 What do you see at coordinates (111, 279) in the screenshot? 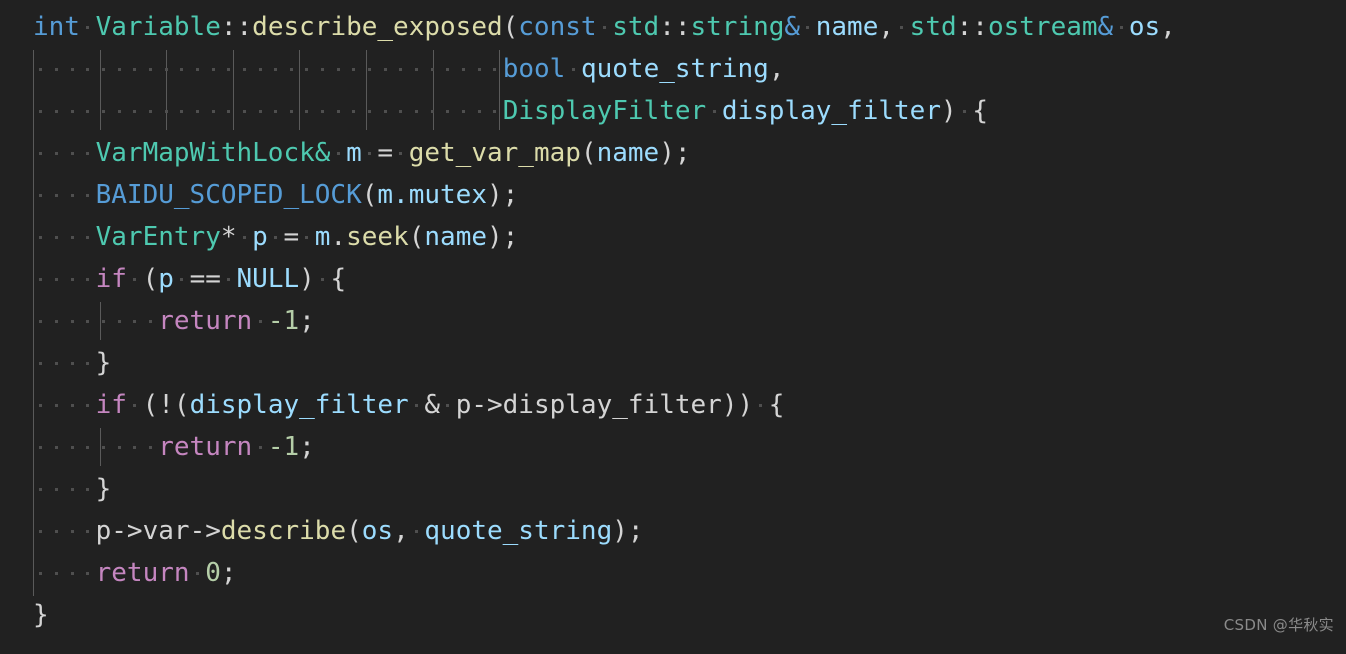
I see `code-token: if` at bounding box center [111, 279].